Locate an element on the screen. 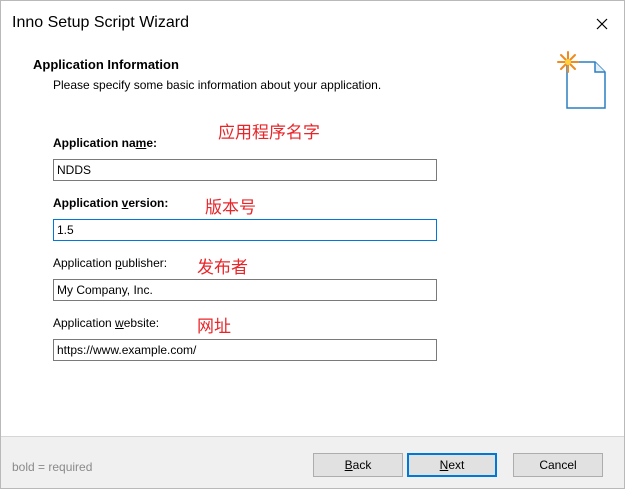 This screenshot has height=489, width=625. required-legend: bold = required is located at coordinates (52, 467).